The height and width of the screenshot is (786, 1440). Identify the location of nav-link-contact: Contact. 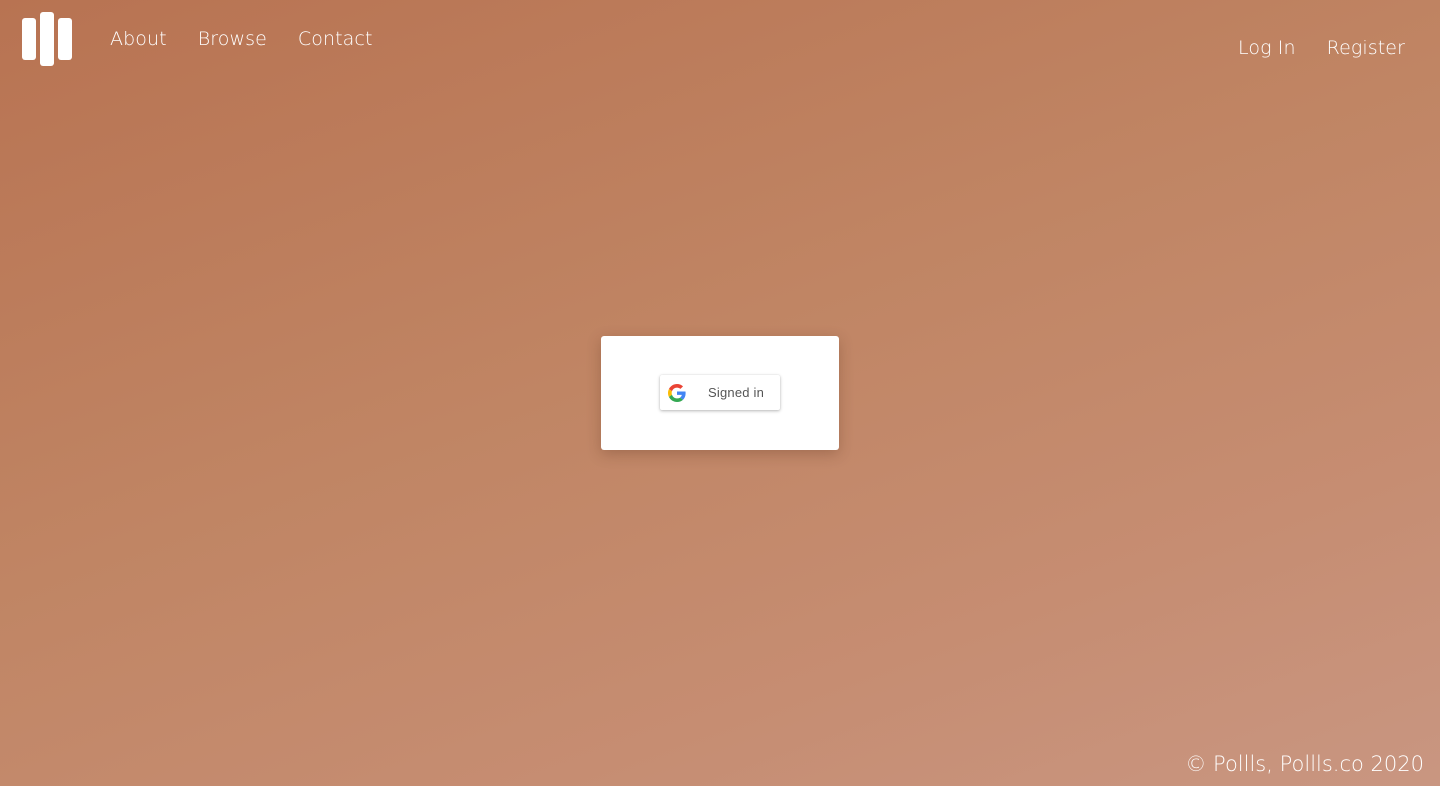
(335, 39).